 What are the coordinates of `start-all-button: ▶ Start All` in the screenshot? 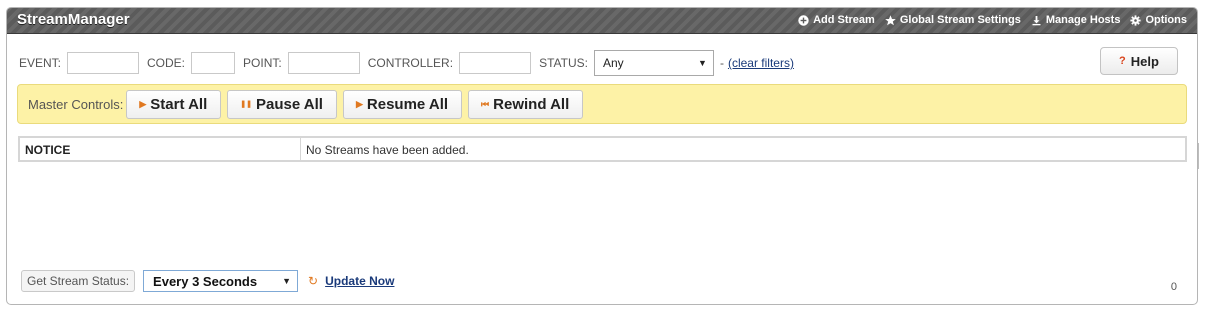 It's located at (174, 104).